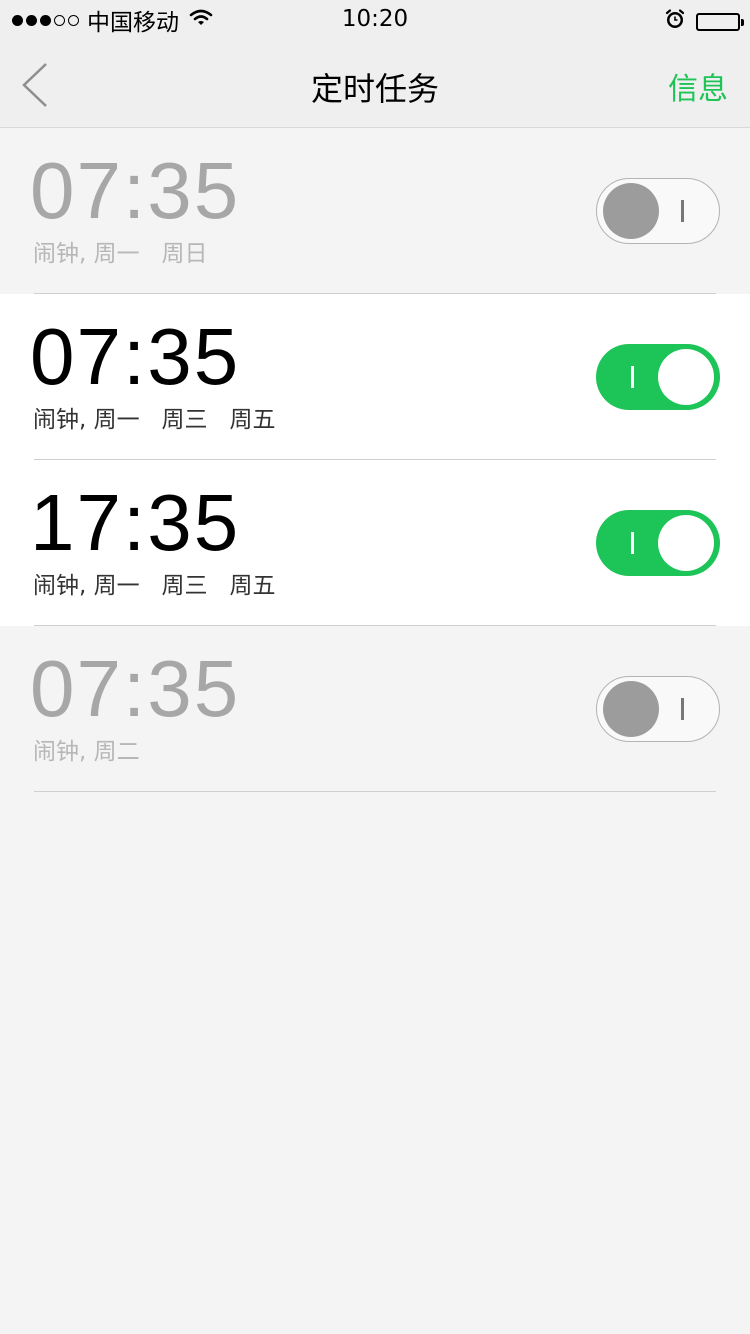 The height and width of the screenshot is (1334, 750). Describe the element at coordinates (720, 21) in the screenshot. I see `battery-icon` at that location.